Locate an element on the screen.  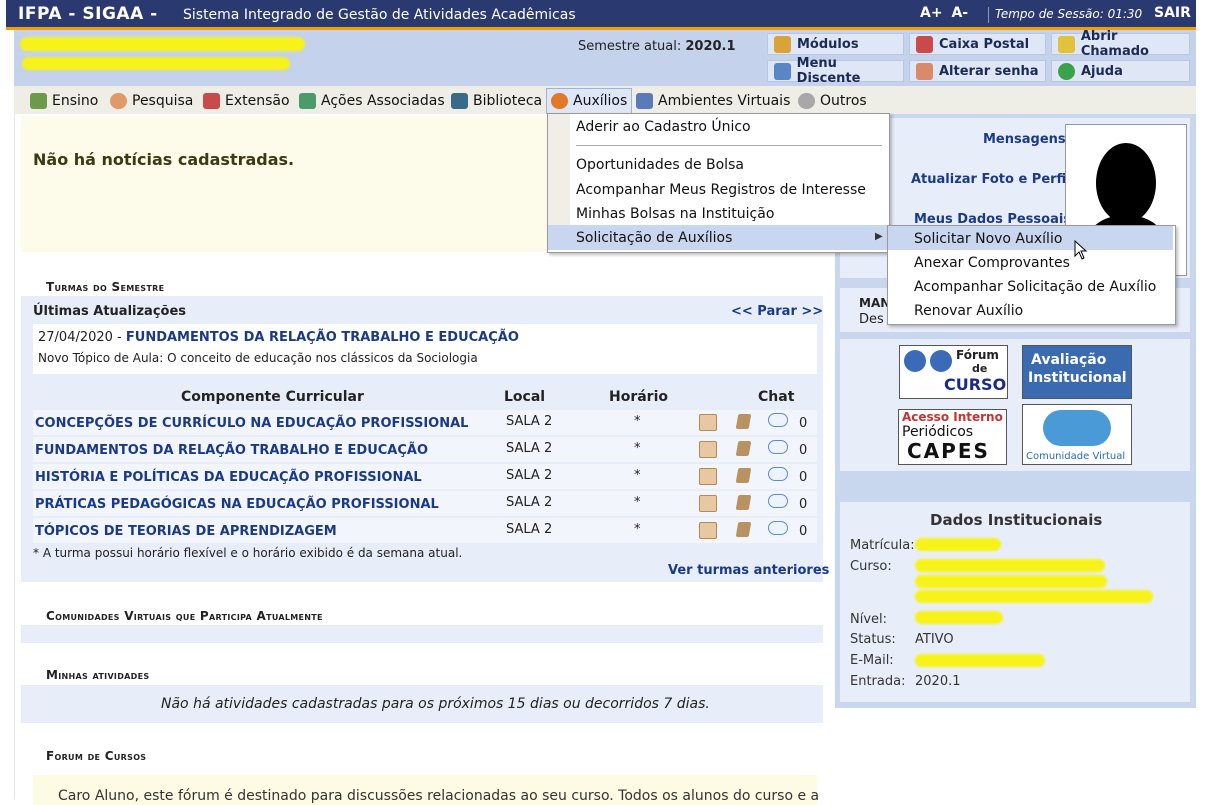
course-link: TÓPICOS DE TEORIAS DE APRENDIZAGEM is located at coordinates (186, 531).